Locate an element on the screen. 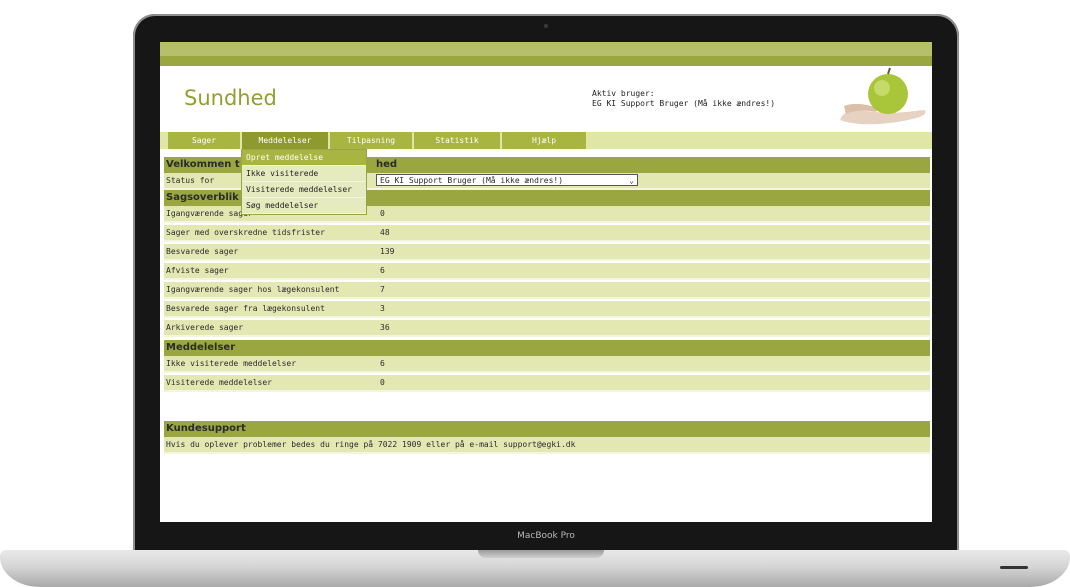 This screenshot has height=587, width=1070. menu-item-visiterede-meddelelser: Visiterede meddelelser is located at coordinates (304, 190).